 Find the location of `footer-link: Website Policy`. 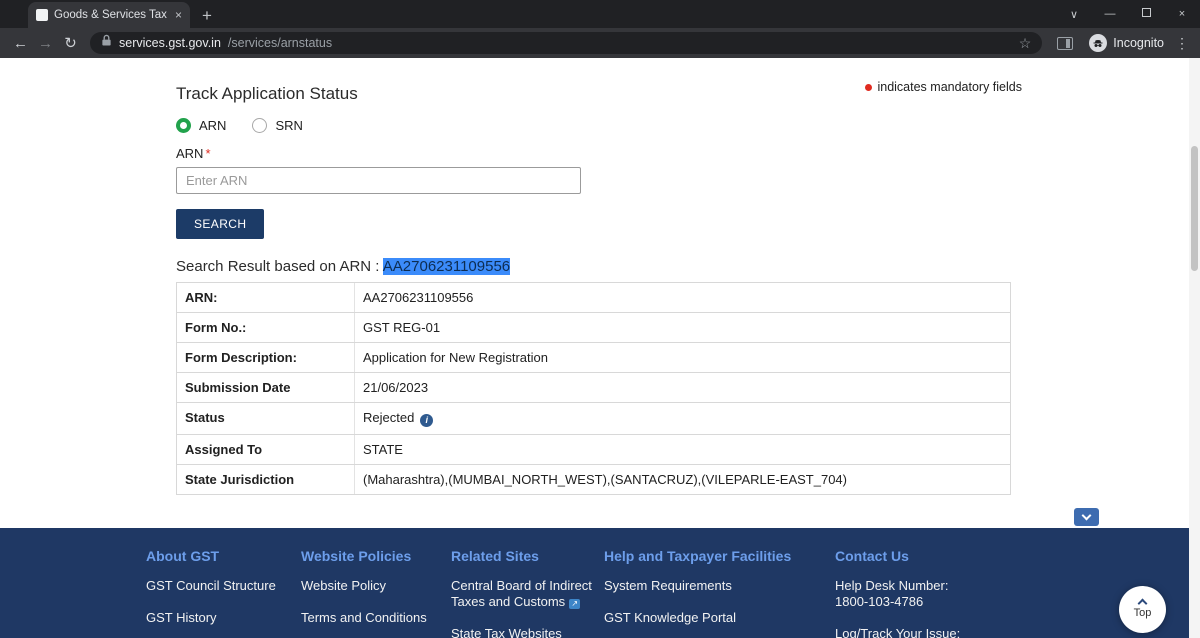

footer-link: Website Policy is located at coordinates (370, 586).